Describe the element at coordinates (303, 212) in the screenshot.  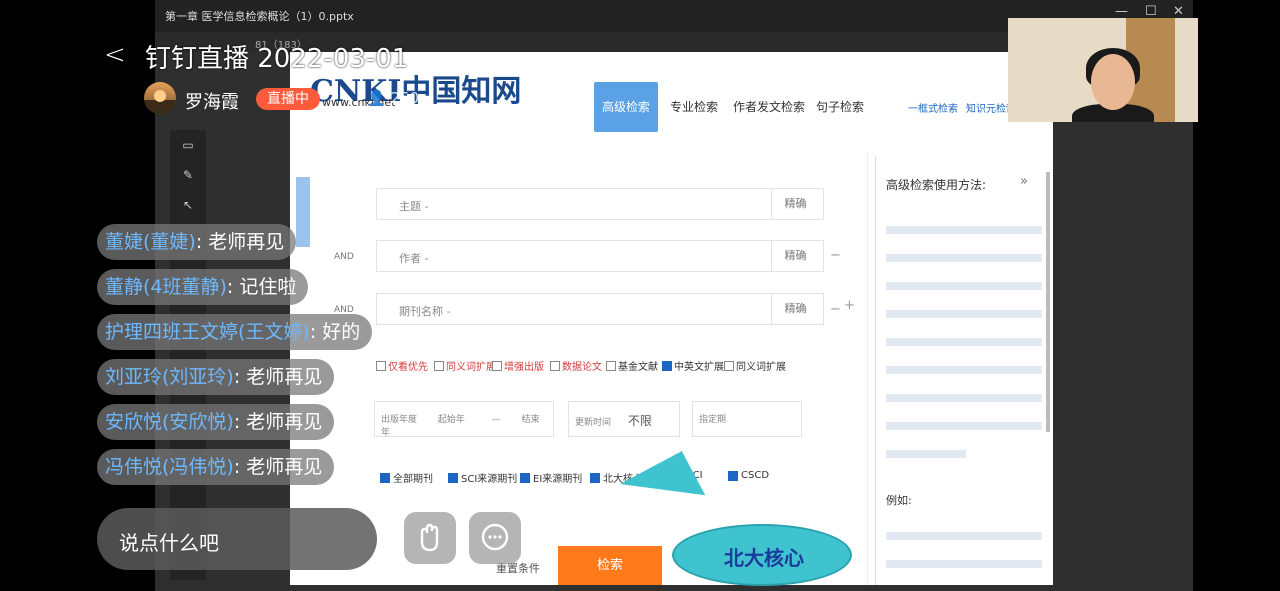
I see `form-side-tag` at that location.